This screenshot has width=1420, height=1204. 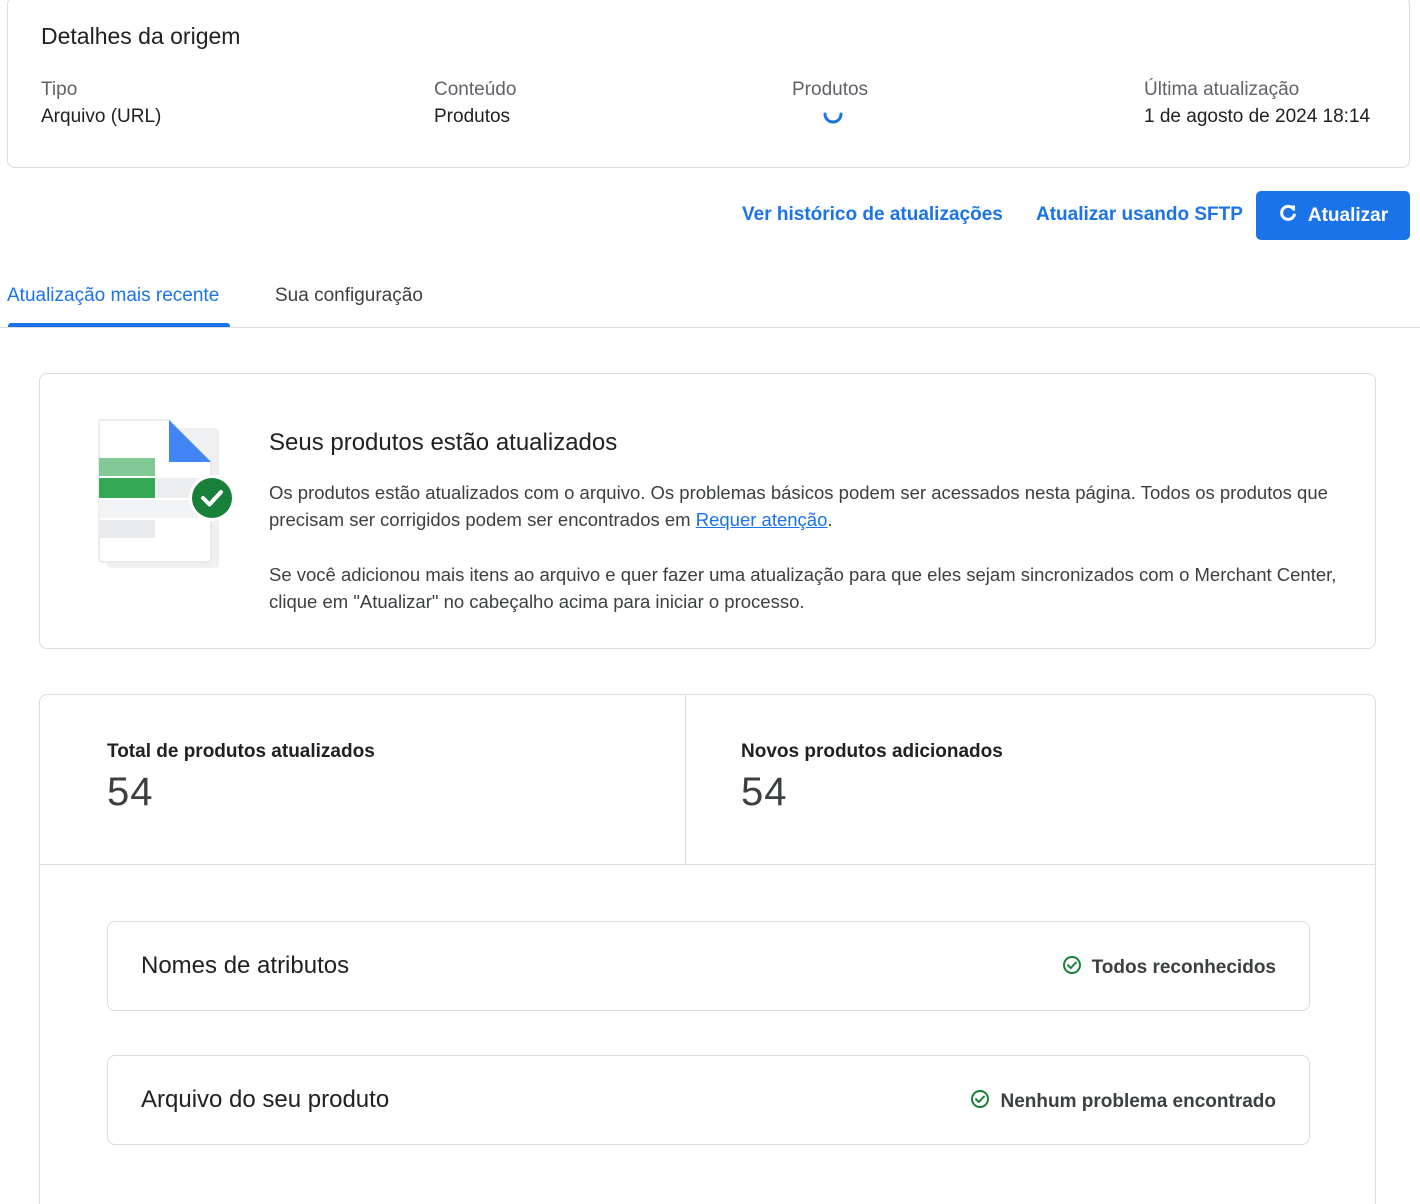 What do you see at coordinates (830, 519) in the screenshot?
I see `status-description-end: .` at bounding box center [830, 519].